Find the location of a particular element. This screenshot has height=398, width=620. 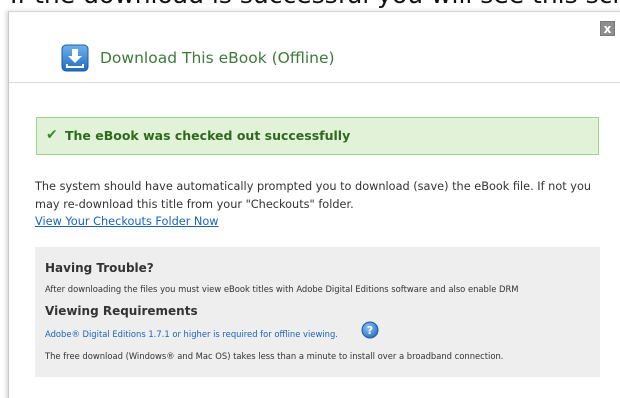

success-message: The eBook was checked out successfully is located at coordinates (208, 135).